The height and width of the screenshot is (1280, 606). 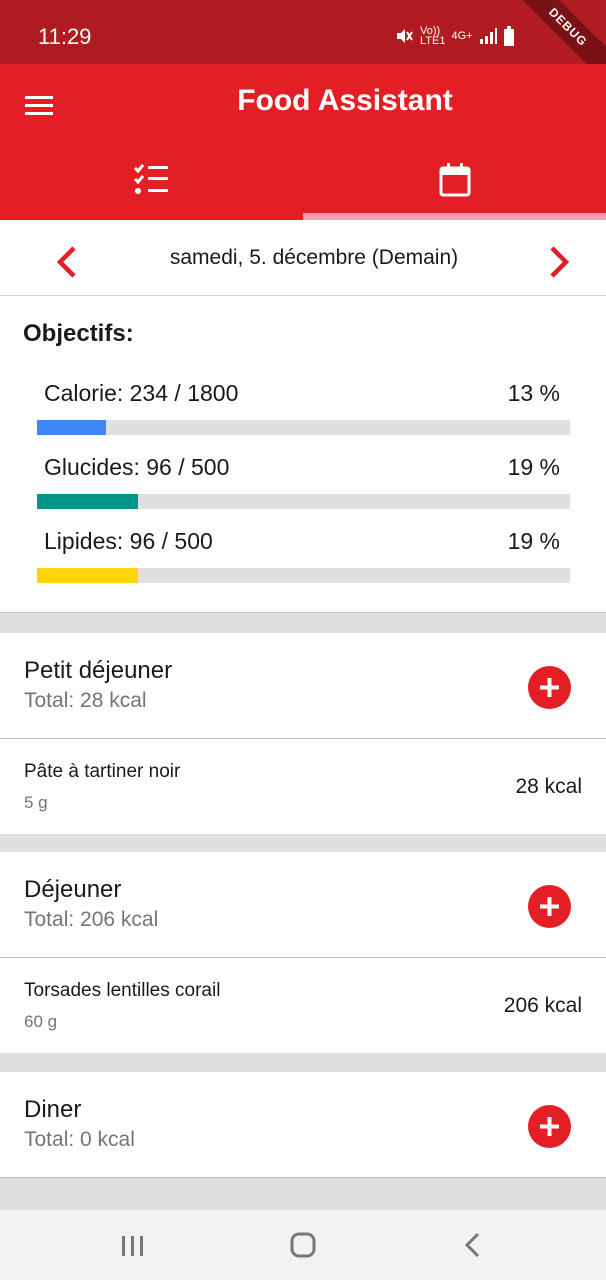 What do you see at coordinates (79, 1139) in the screenshot?
I see `meal-total: Total: 0 kcal` at bounding box center [79, 1139].